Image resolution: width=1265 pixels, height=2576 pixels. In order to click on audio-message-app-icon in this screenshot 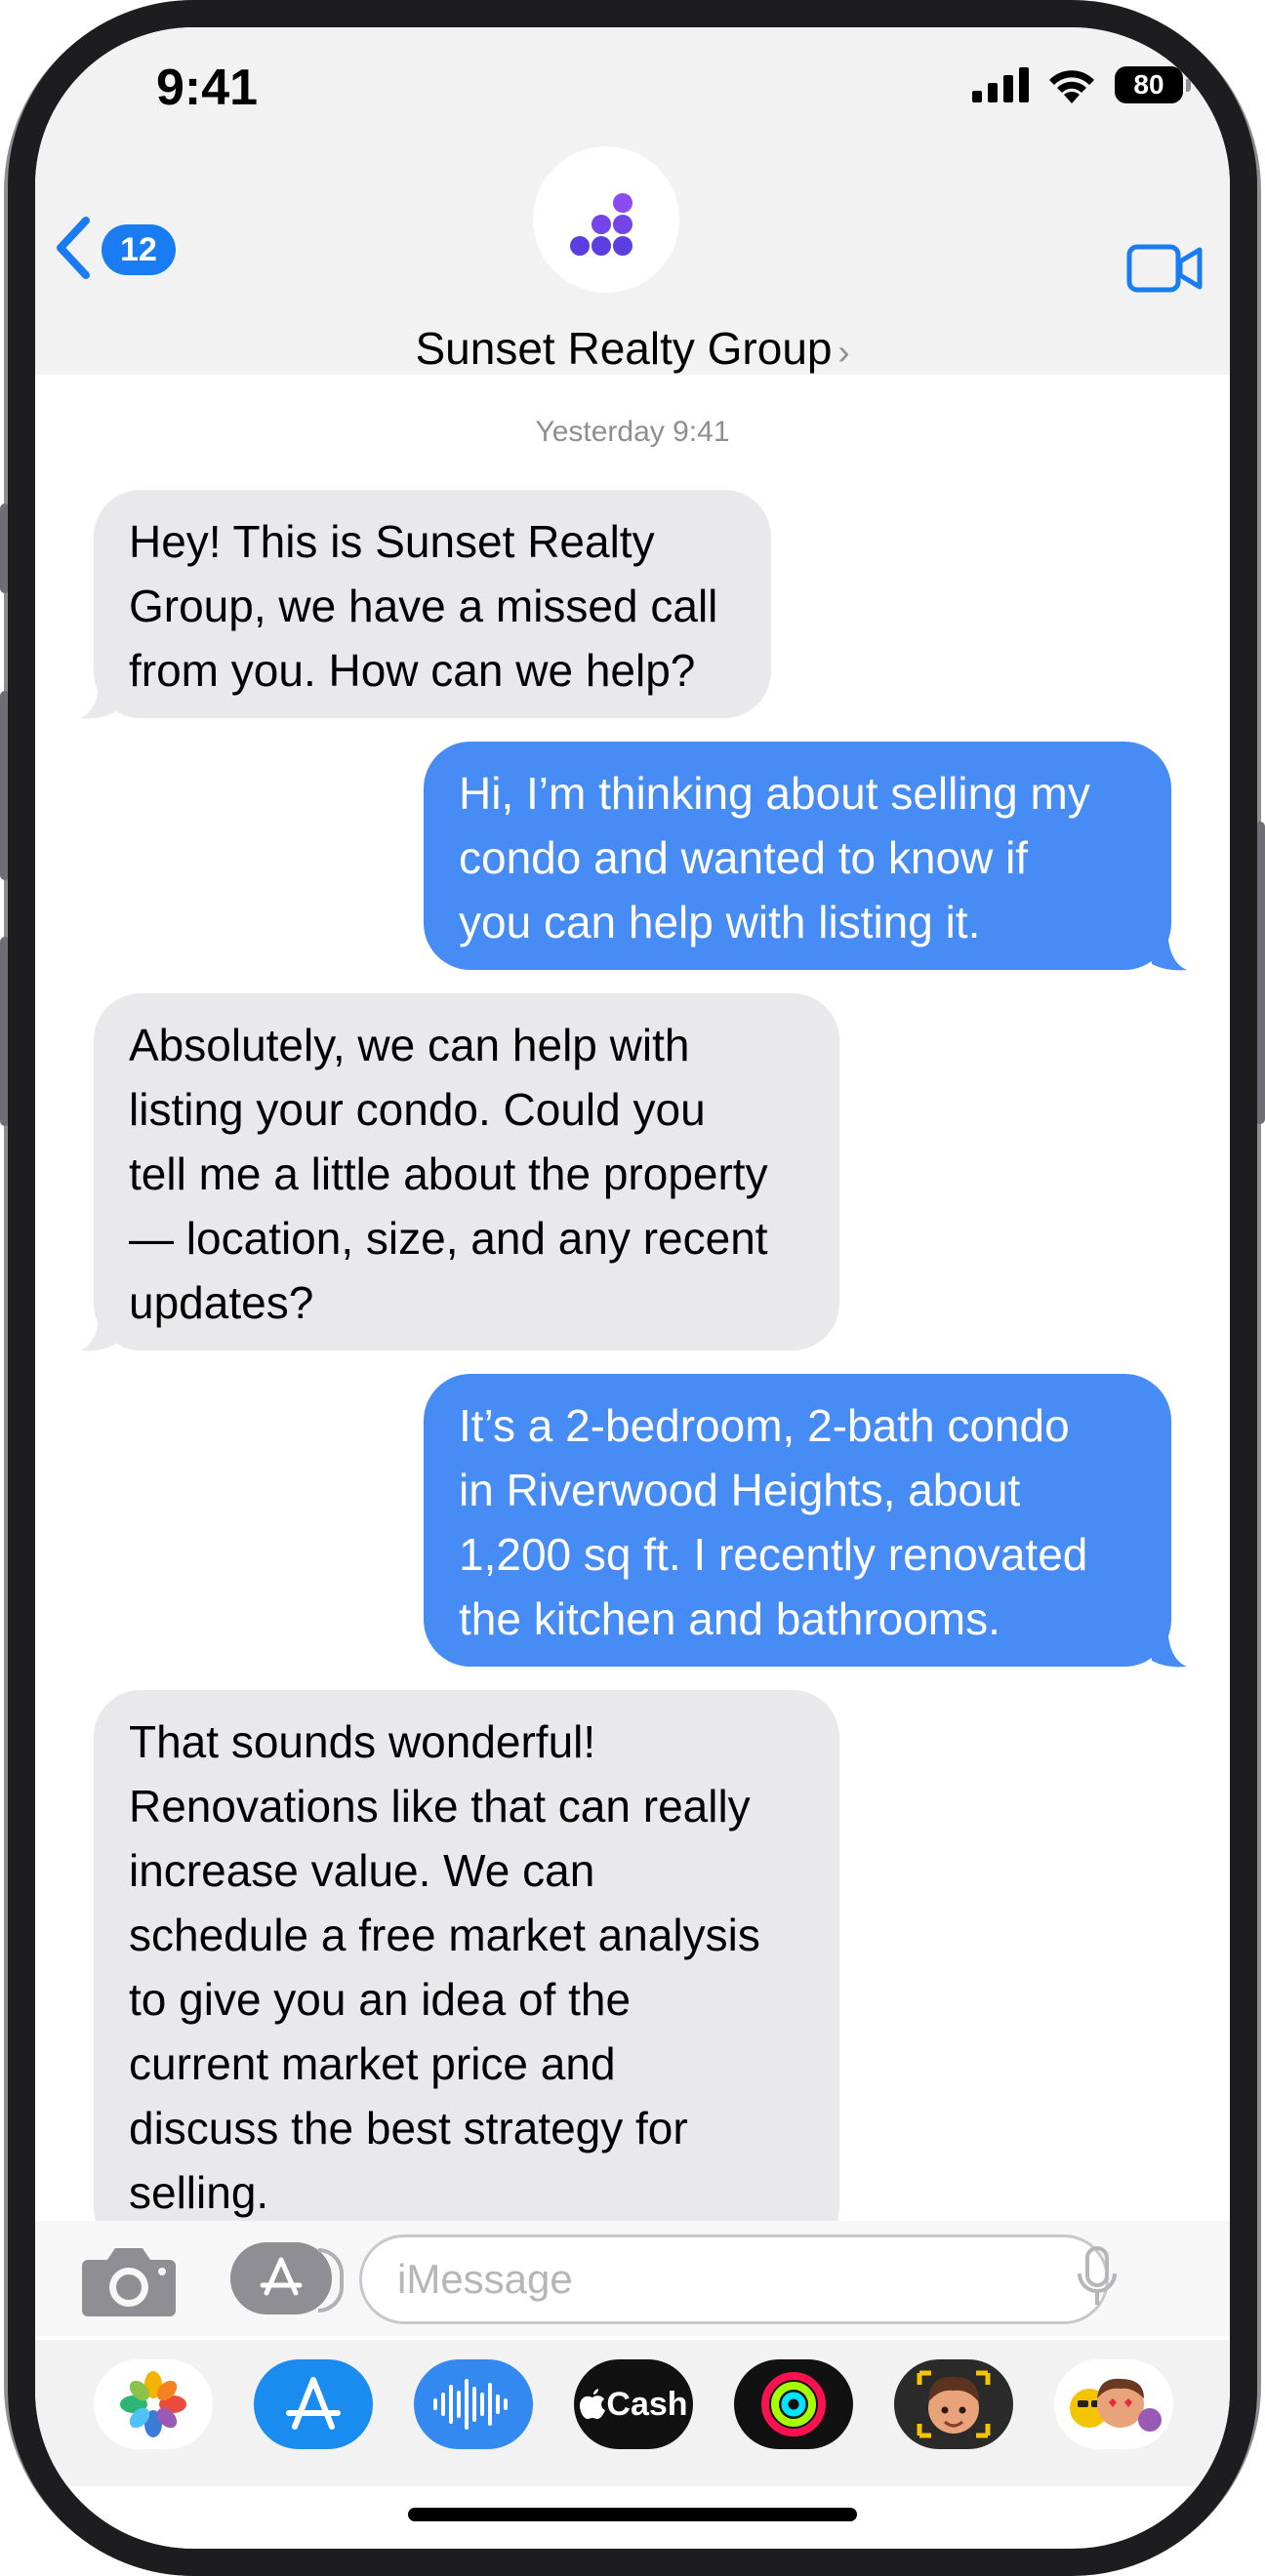, I will do `click(474, 2404)`.